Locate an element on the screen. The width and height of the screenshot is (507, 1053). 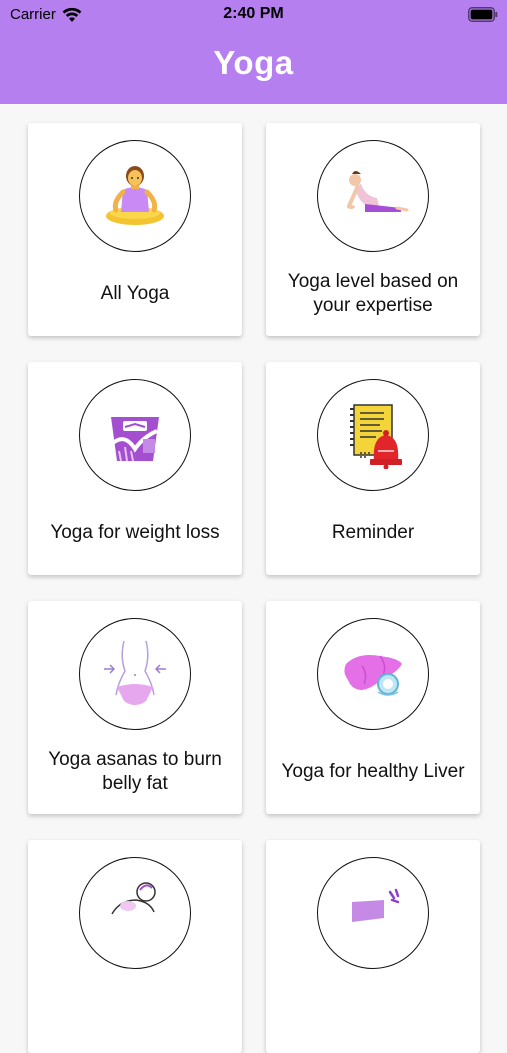
app-header: Carrier 2:40 PM Yoga is located at coordinates (253, 52).